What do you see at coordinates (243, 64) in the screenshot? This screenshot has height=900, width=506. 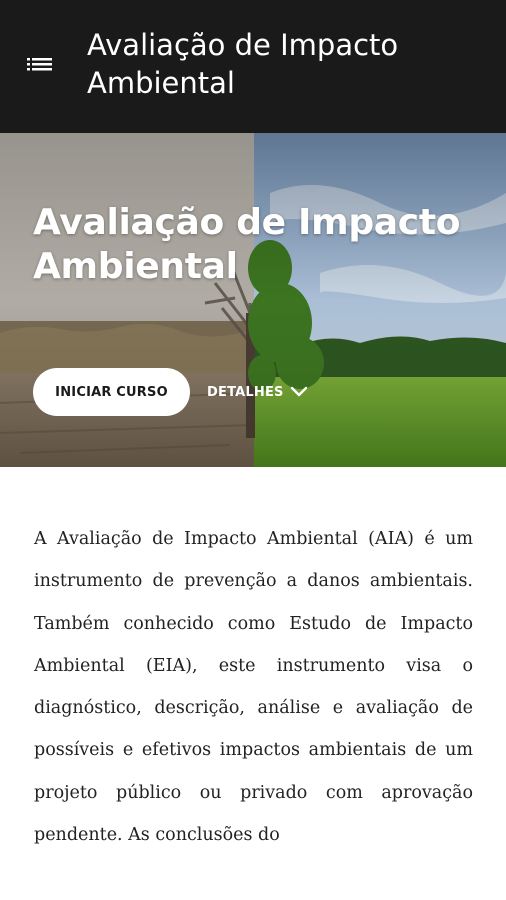 I see `app-title: Avaliação de Impacto Ambiental` at bounding box center [243, 64].